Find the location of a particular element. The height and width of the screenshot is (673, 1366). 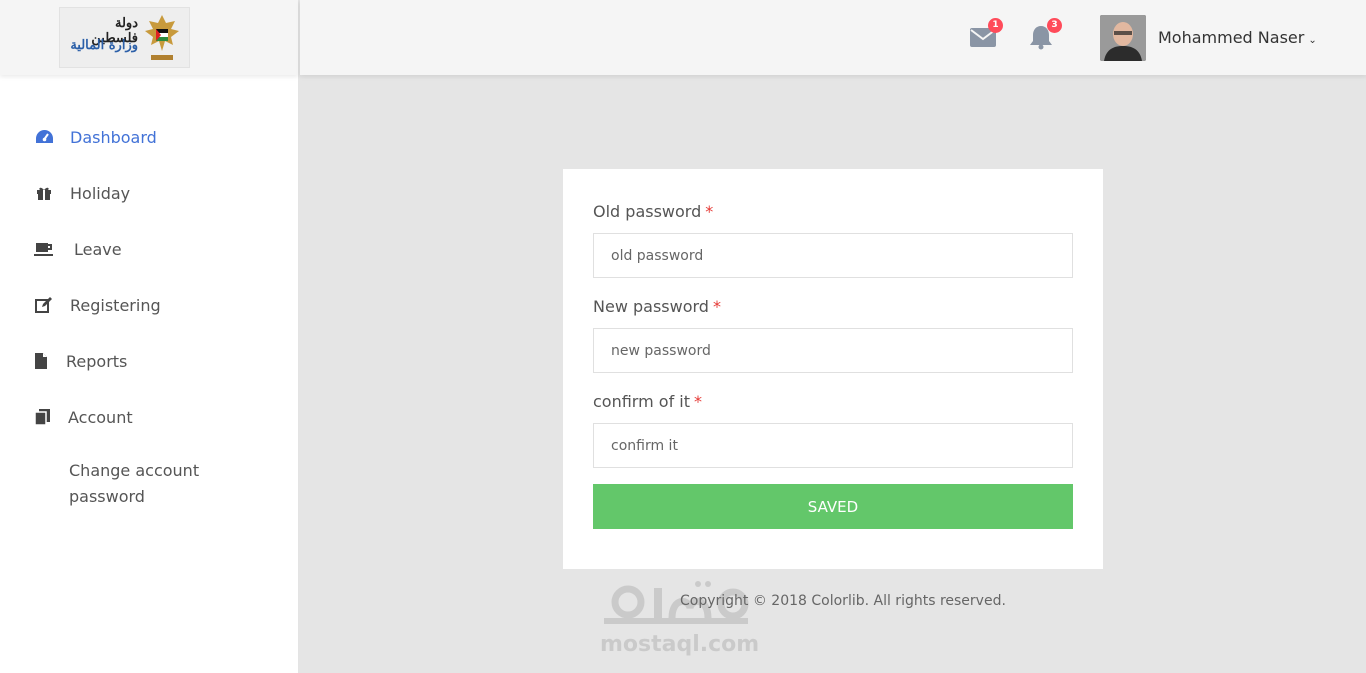

old-password-input is located at coordinates (833, 255).